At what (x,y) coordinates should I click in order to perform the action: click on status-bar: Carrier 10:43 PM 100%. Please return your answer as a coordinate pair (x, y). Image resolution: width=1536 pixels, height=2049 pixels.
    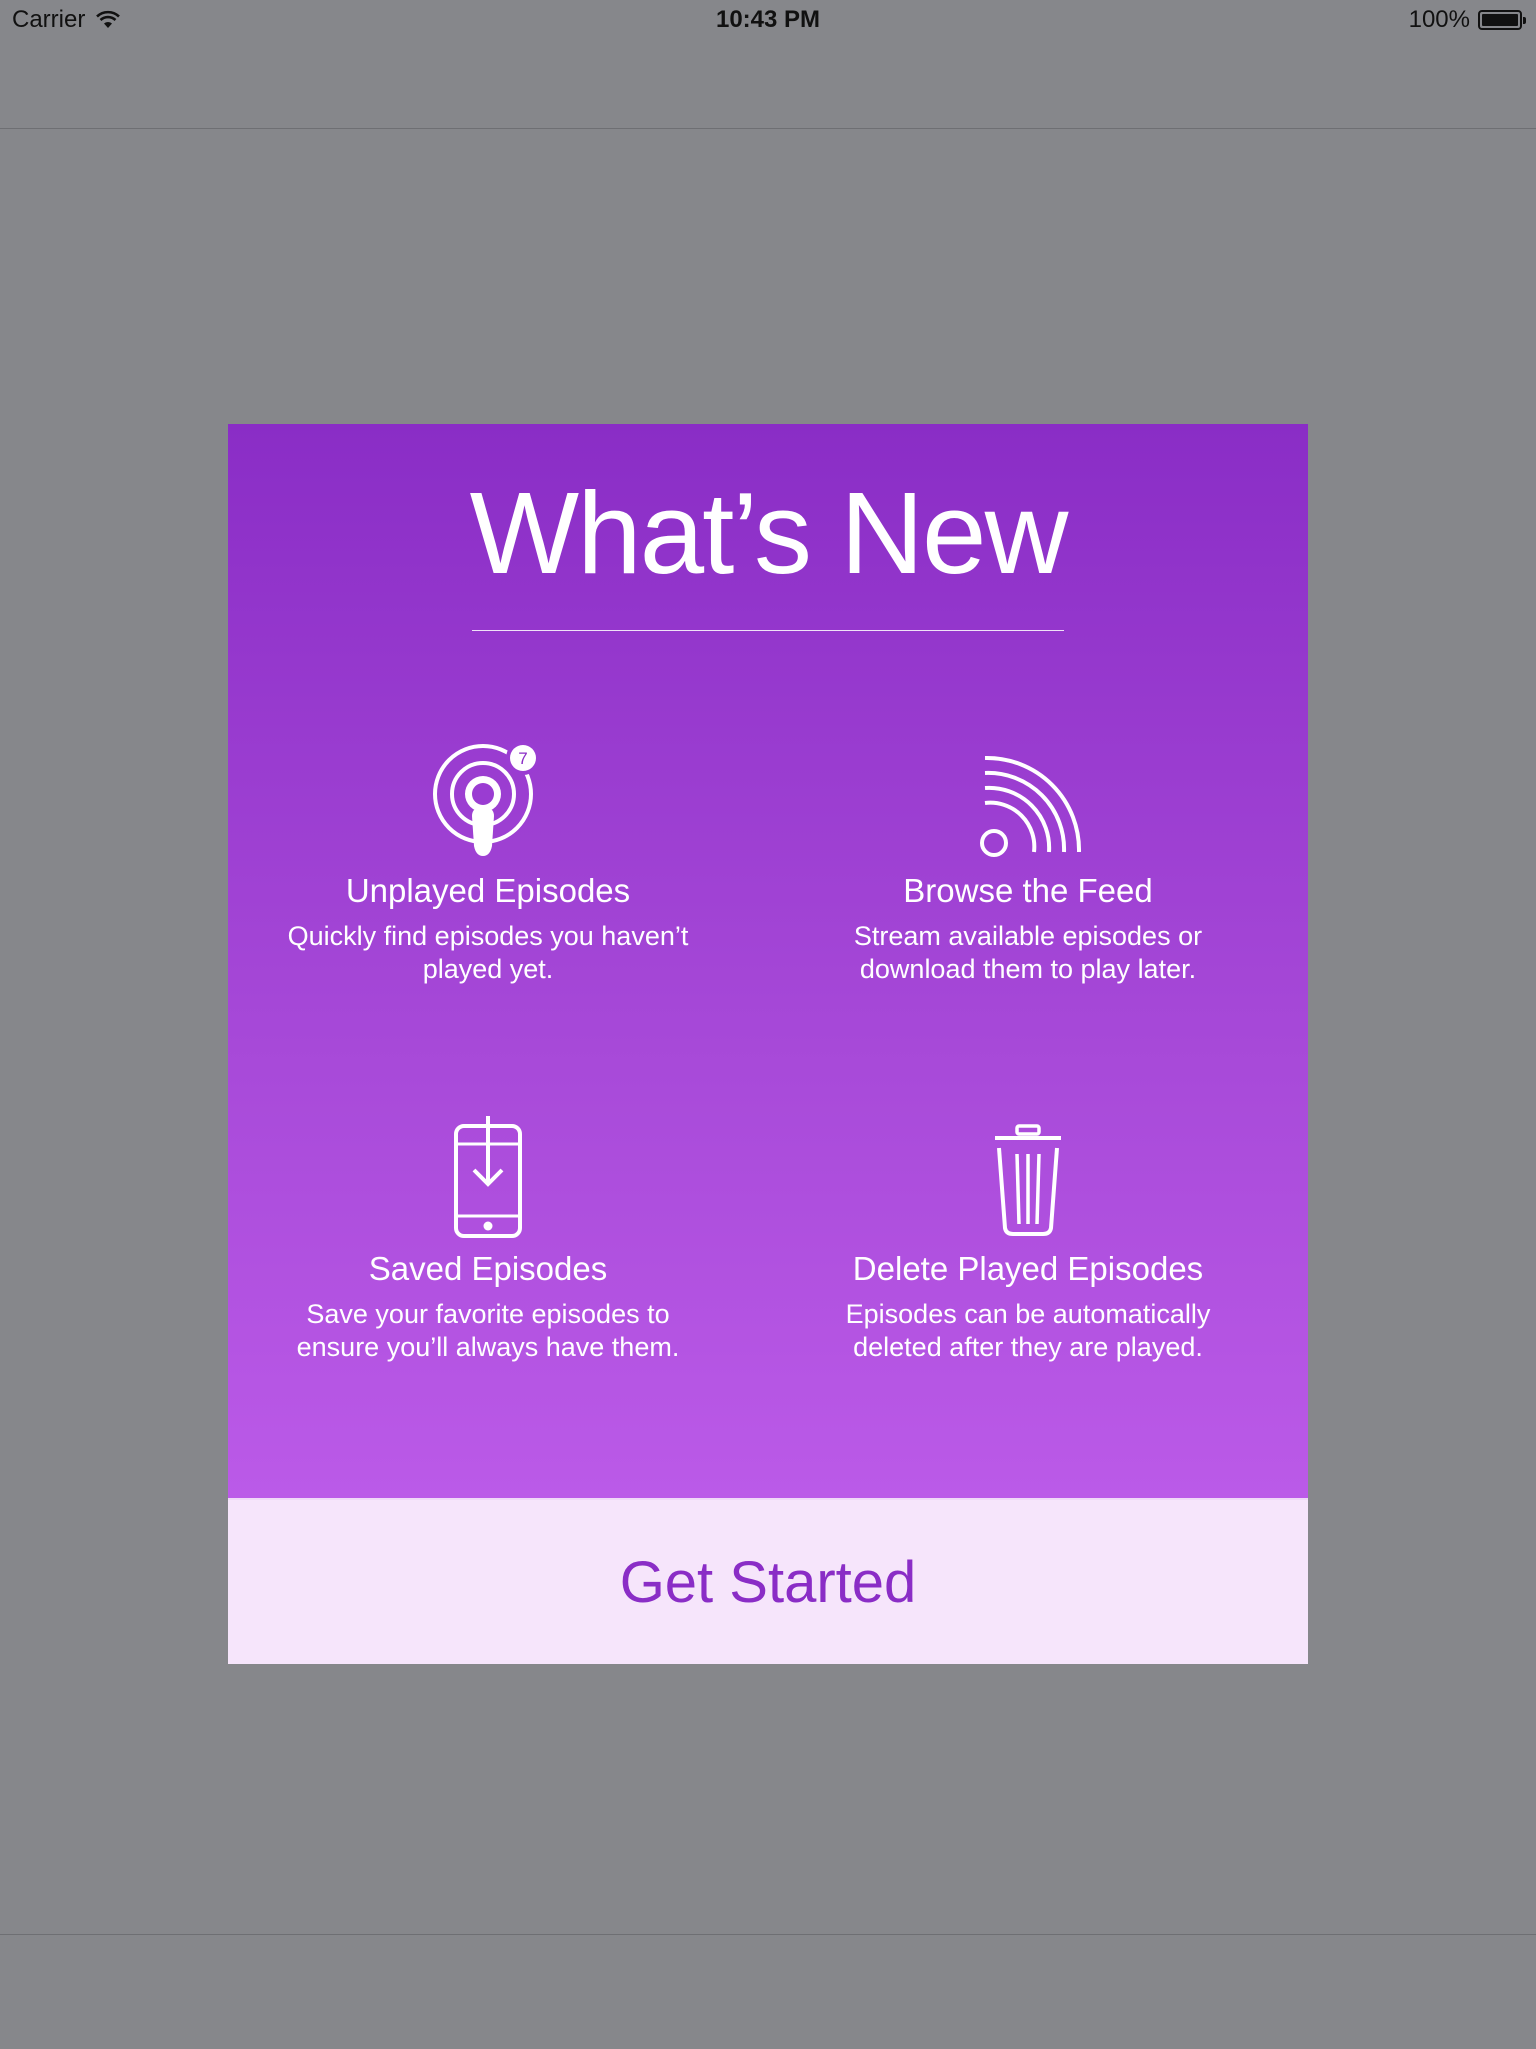
    Looking at the image, I should click on (768, 20).